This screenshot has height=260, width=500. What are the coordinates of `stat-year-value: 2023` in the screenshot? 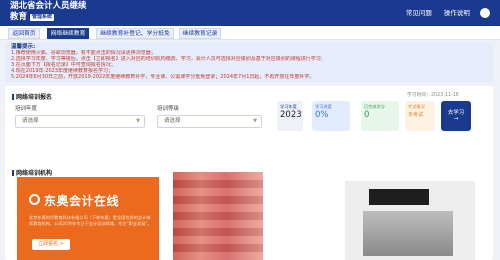 It's located at (291, 115).